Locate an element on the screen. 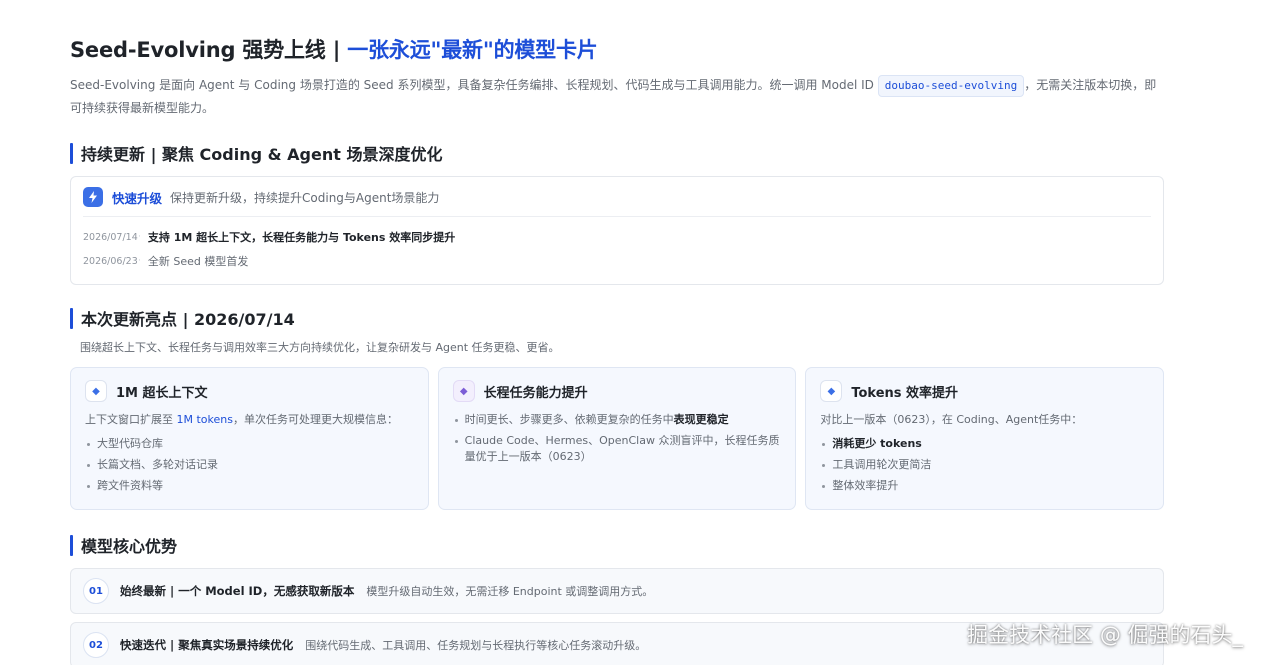 Image resolution: width=1261 pixels, height=665 pixels. highlights-heading: 本次更新亮点 | 2026/07/14 is located at coordinates (617, 318).